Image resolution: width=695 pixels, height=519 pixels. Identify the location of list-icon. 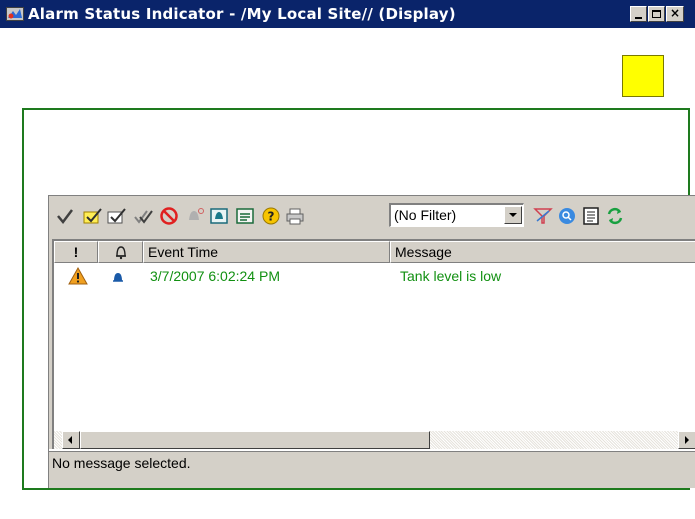
(591, 216).